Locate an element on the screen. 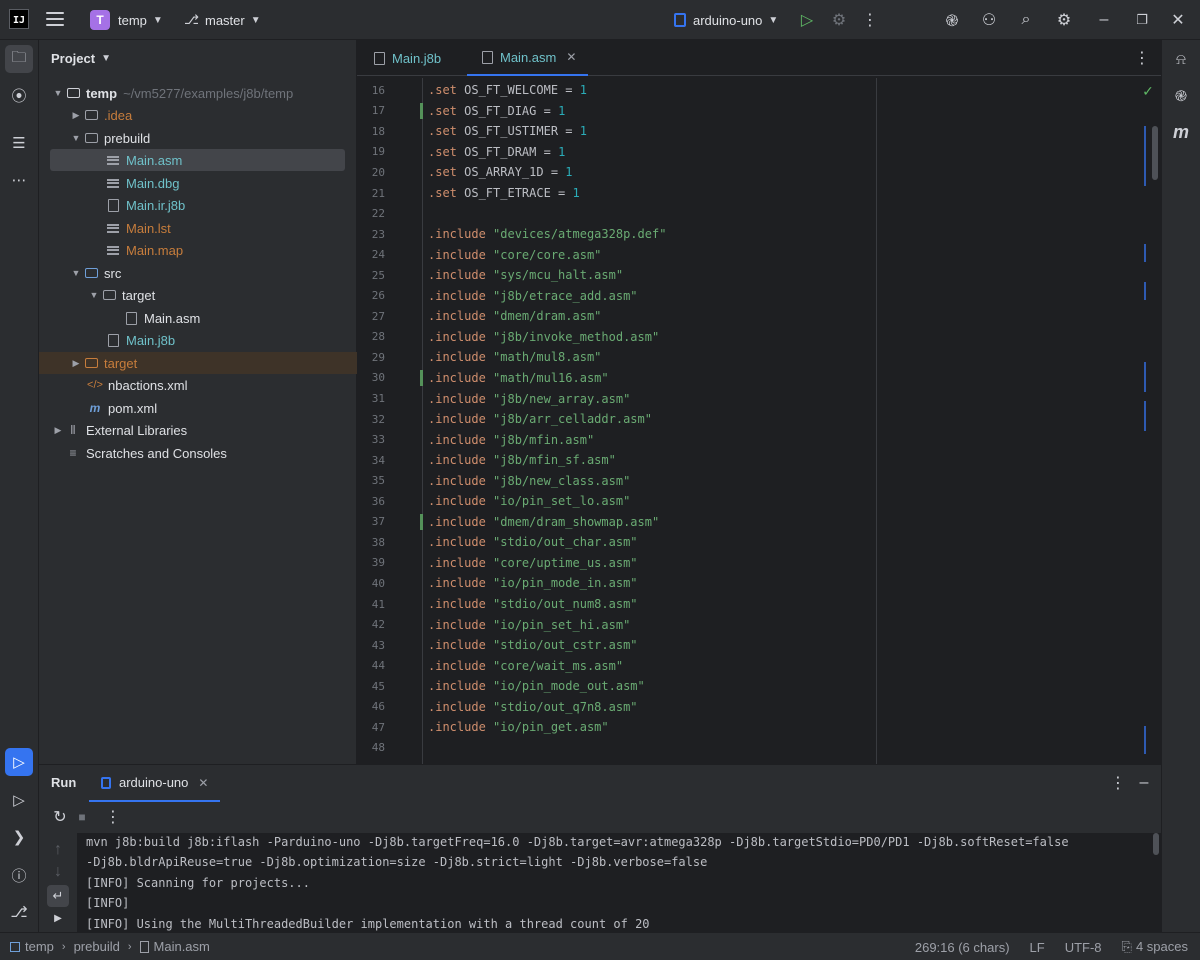  code-line: 28 .include "j8b/invoke_method.asm" is located at coordinates (508, 337).